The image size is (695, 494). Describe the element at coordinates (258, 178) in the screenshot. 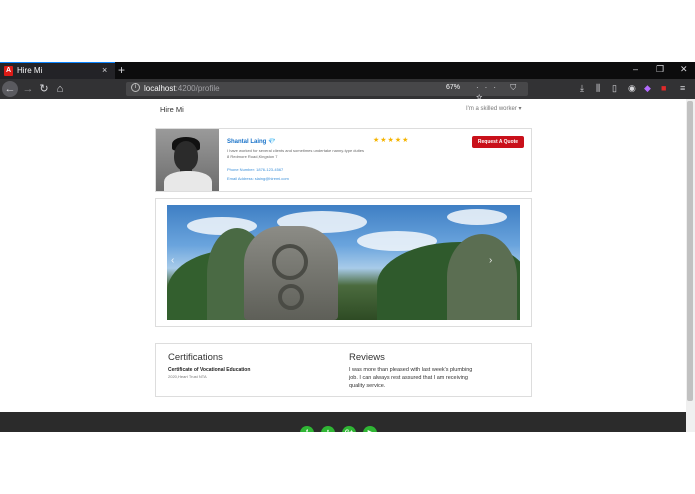

I see `profile-email: Email Address: slaing@hiremi.com` at that location.